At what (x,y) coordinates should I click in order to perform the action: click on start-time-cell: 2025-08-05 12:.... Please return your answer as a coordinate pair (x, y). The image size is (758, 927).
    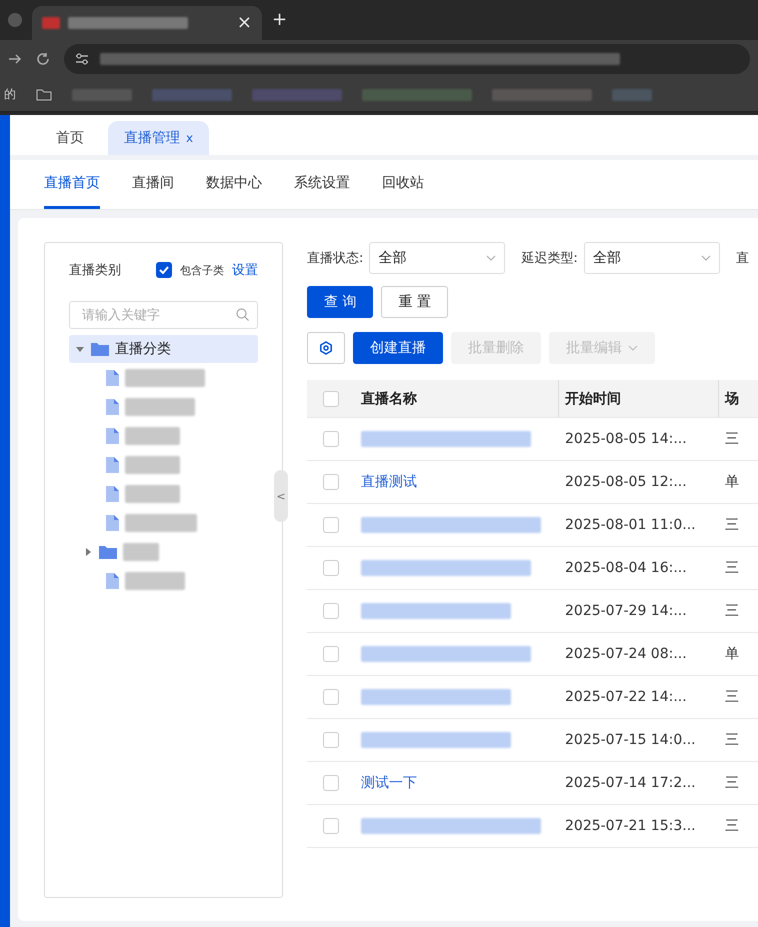
    Looking at the image, I should click on (626, 482).